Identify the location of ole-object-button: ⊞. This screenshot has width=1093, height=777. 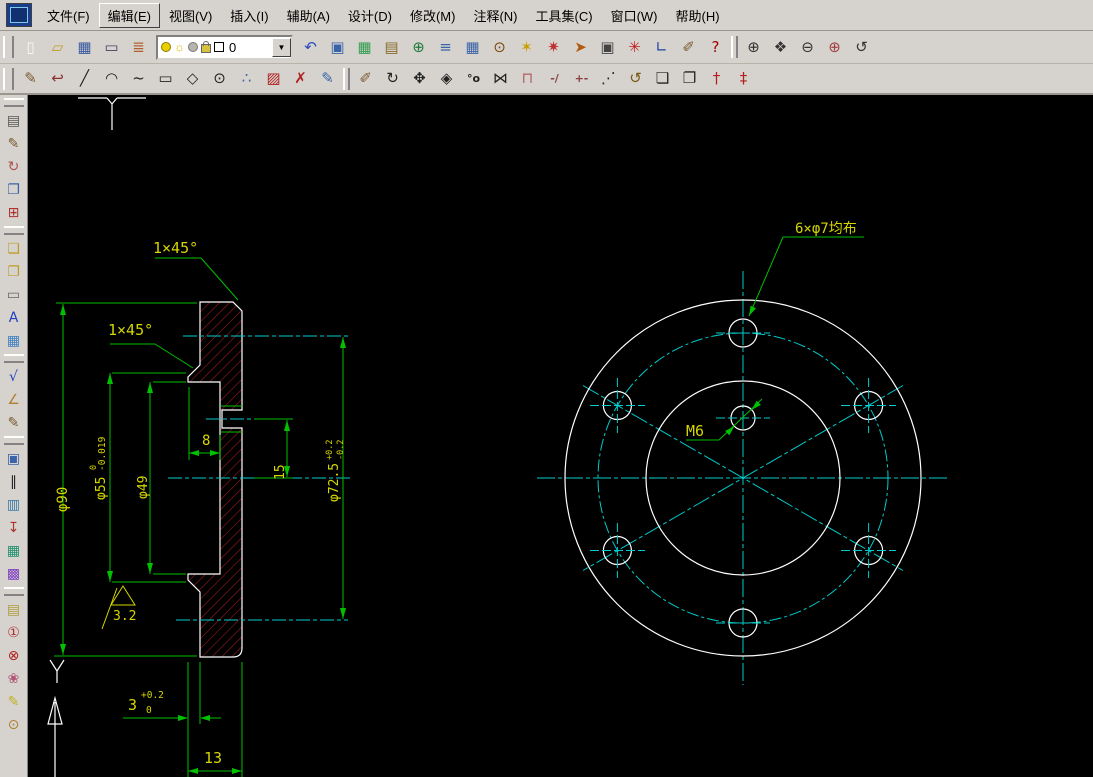
(13, 212).